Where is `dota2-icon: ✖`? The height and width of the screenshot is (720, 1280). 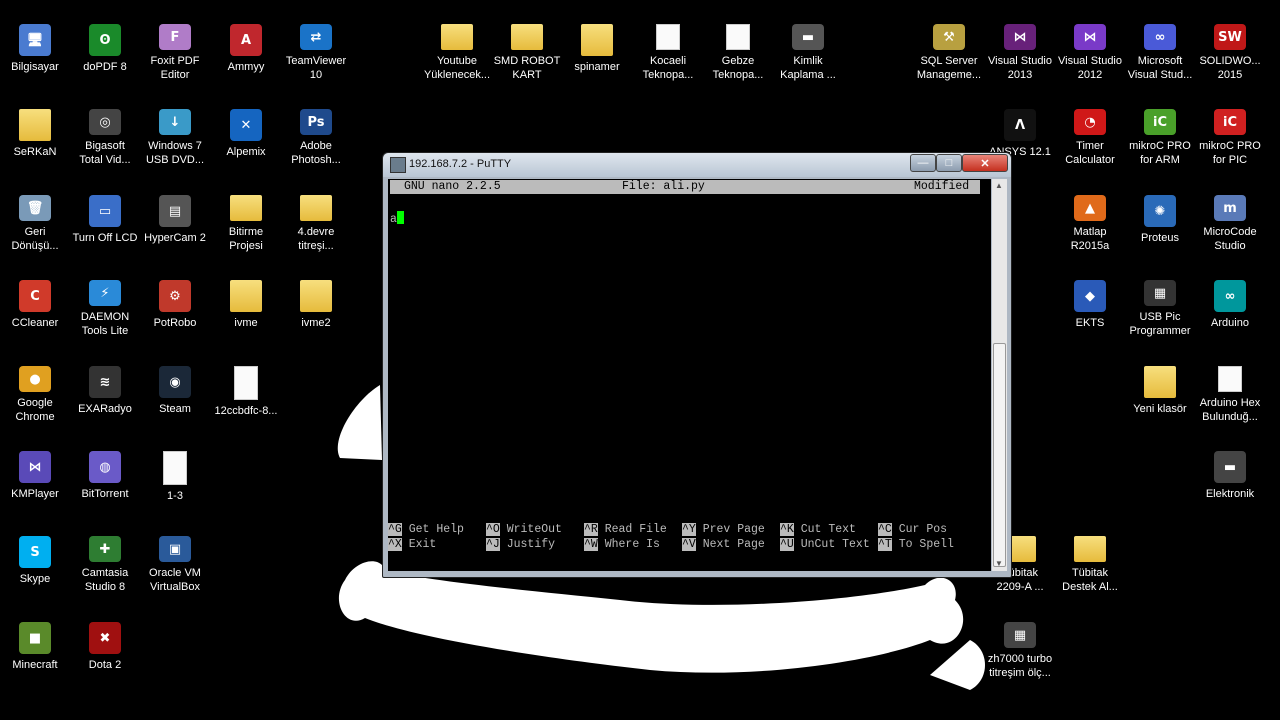 dota2-icon: ✖ is located at coordinates (105, 638).